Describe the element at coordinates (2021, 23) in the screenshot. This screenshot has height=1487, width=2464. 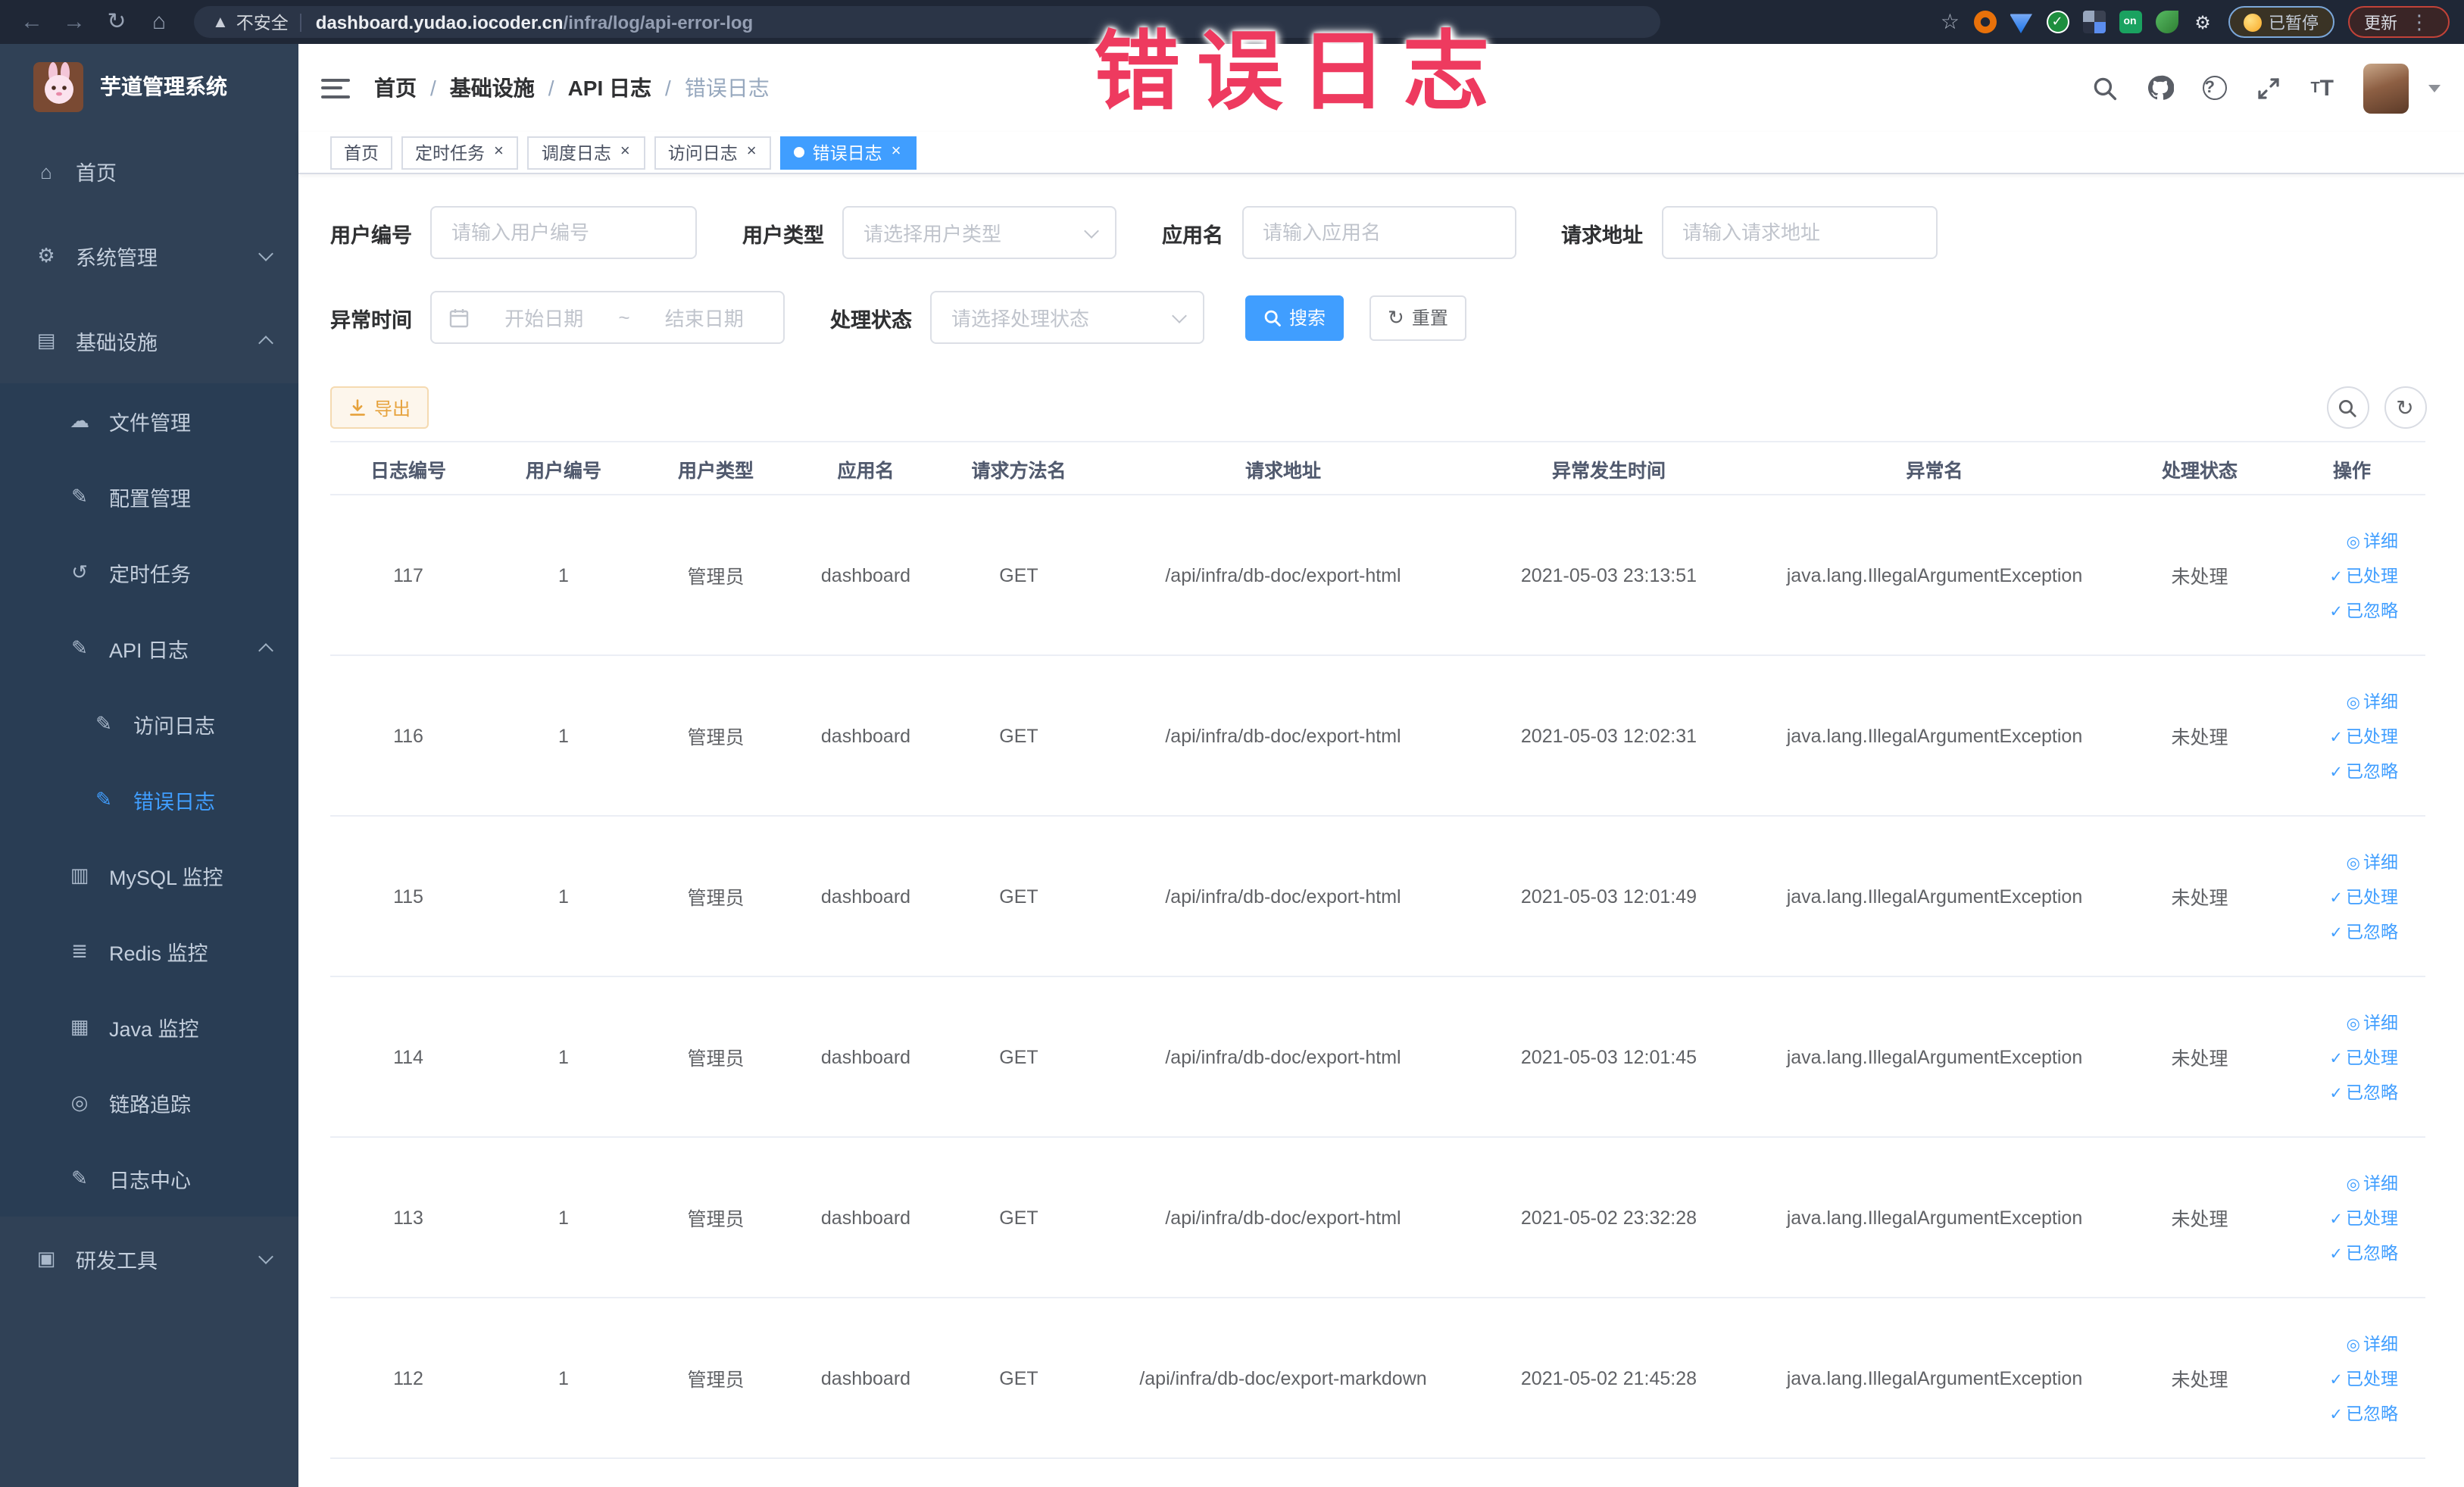
I see `extension-blue-icon` at that location.